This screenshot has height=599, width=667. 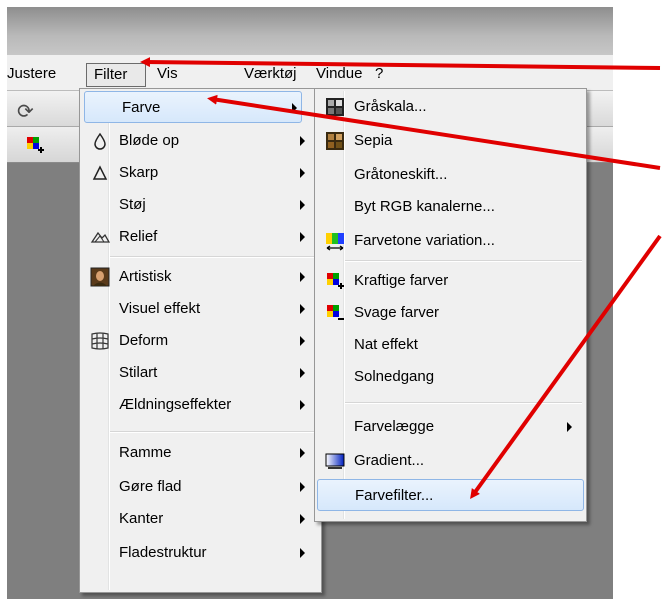 What do you see at coordinates (434, 132) in the screenshot?
I see `annotation-arrow-farve` at bounding box center [434, 132].